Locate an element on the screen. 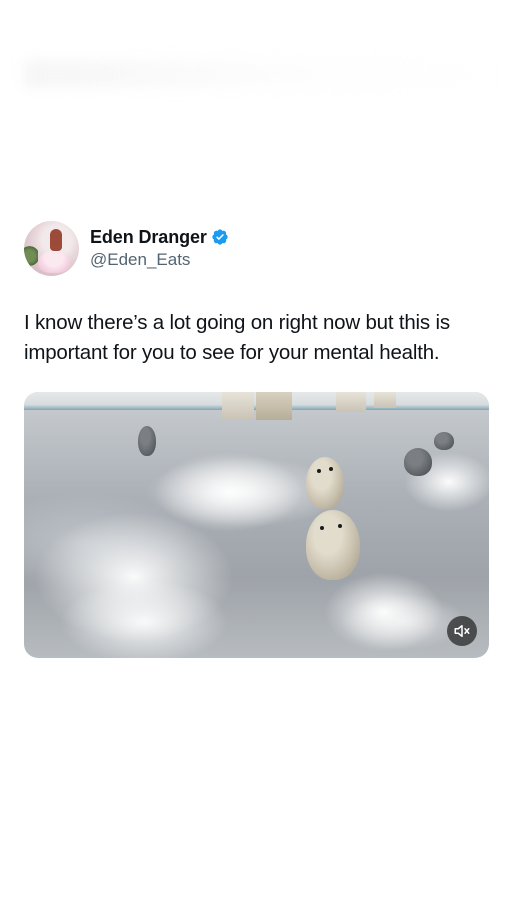 The width and height of the screenshot is (512, 909). author-handle: @Eden_Eats is located at coordinates (159, 260).